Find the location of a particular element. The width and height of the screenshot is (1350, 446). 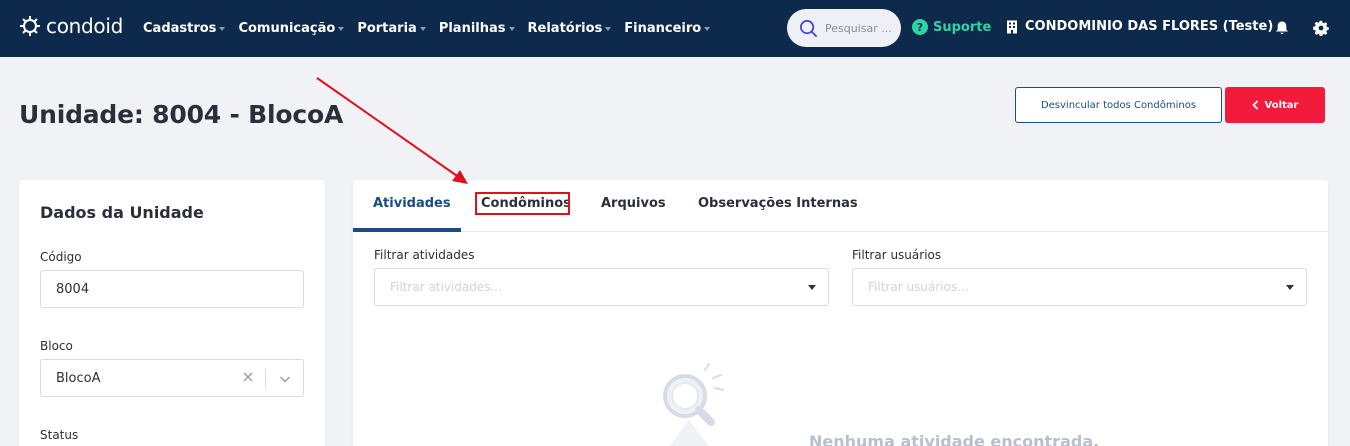

block-value: BlocoA is located at coordinates (78, 378).